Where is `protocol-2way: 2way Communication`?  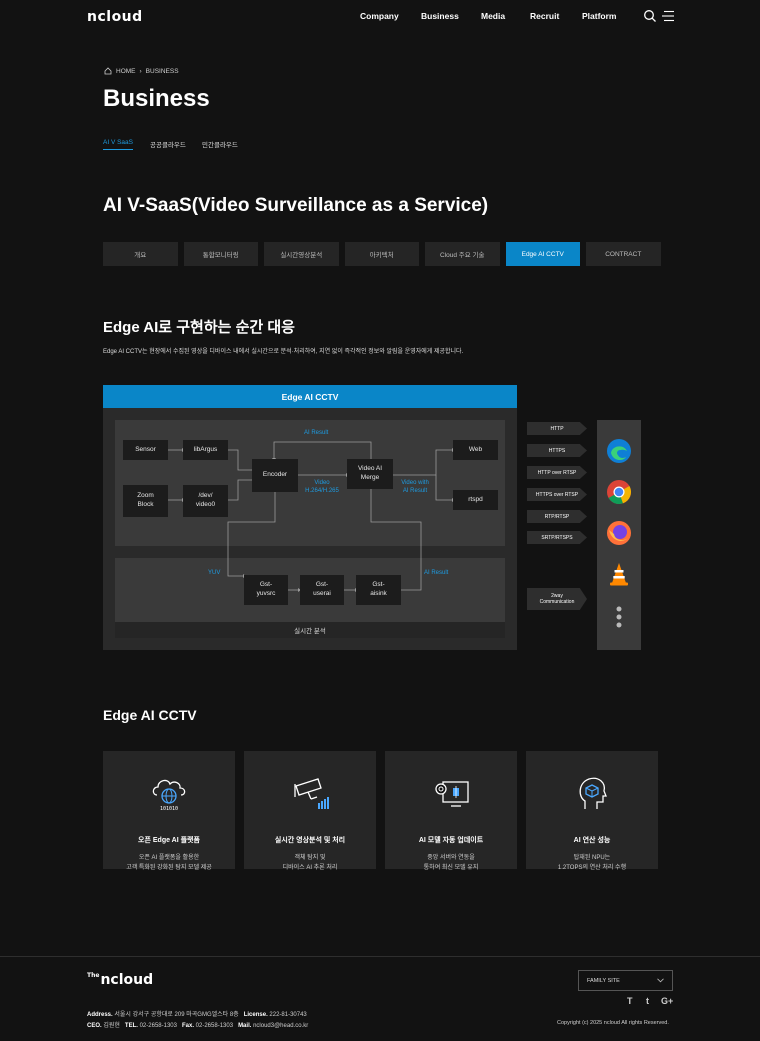 protocol-2way: 2way Communication is located at coordinates (557, 599).